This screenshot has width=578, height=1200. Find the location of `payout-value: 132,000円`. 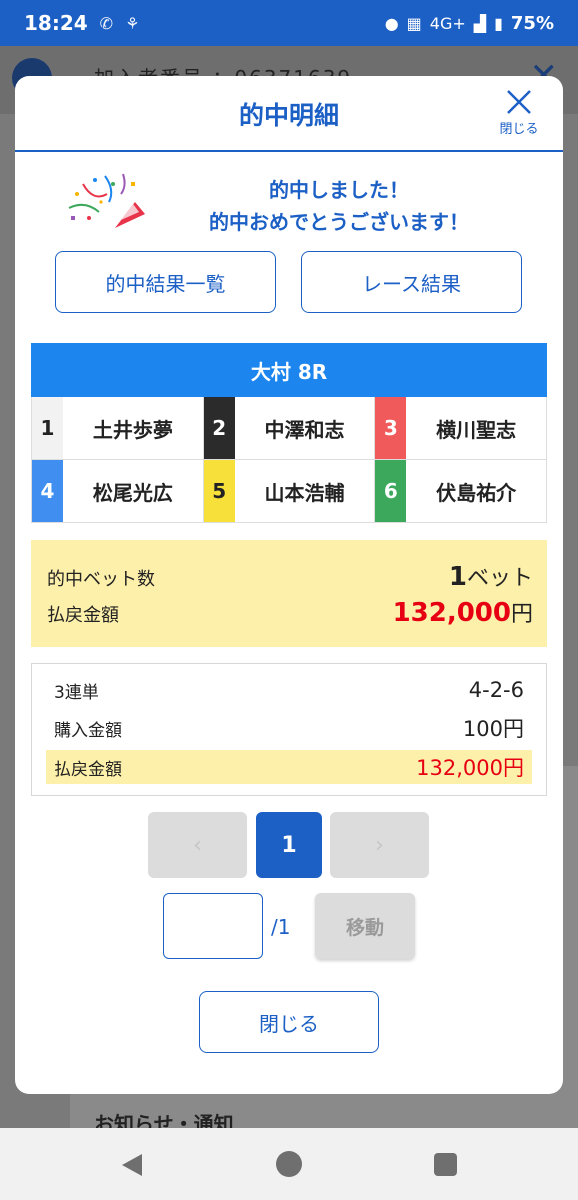

payout-value: 132,000円 is located at coordinates (463, 612).